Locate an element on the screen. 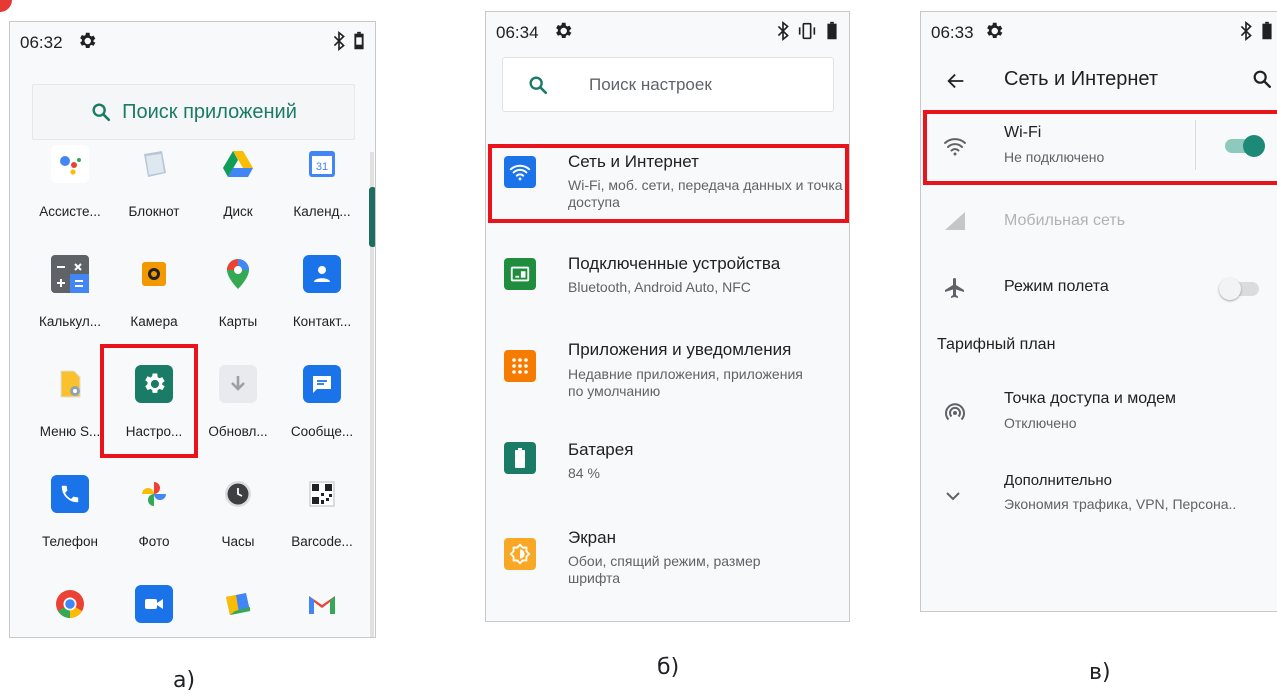  camera-icon is located at coordinates (154, 274).